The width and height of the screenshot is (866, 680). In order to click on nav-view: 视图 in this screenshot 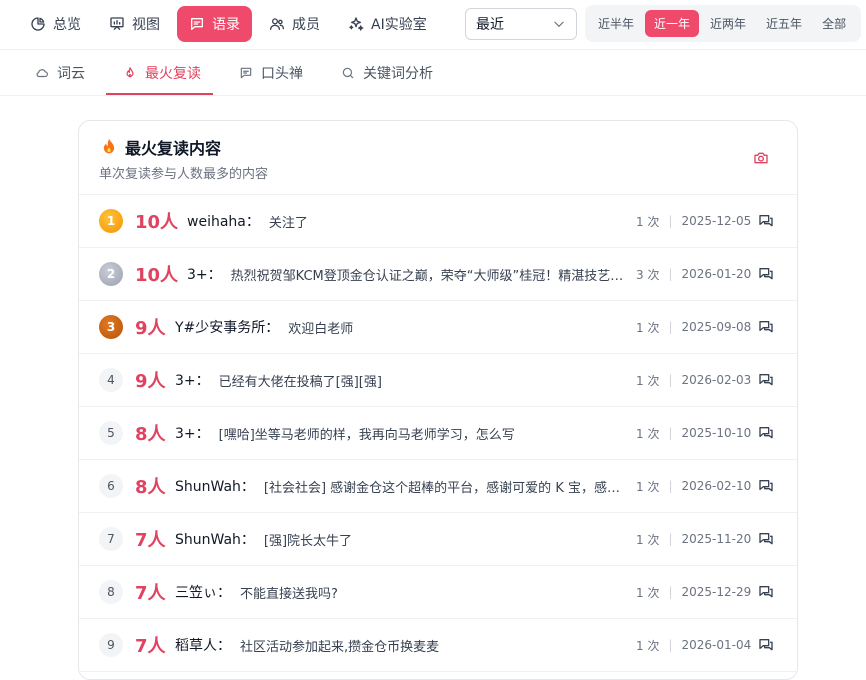, I will do `click(134, 24)`.